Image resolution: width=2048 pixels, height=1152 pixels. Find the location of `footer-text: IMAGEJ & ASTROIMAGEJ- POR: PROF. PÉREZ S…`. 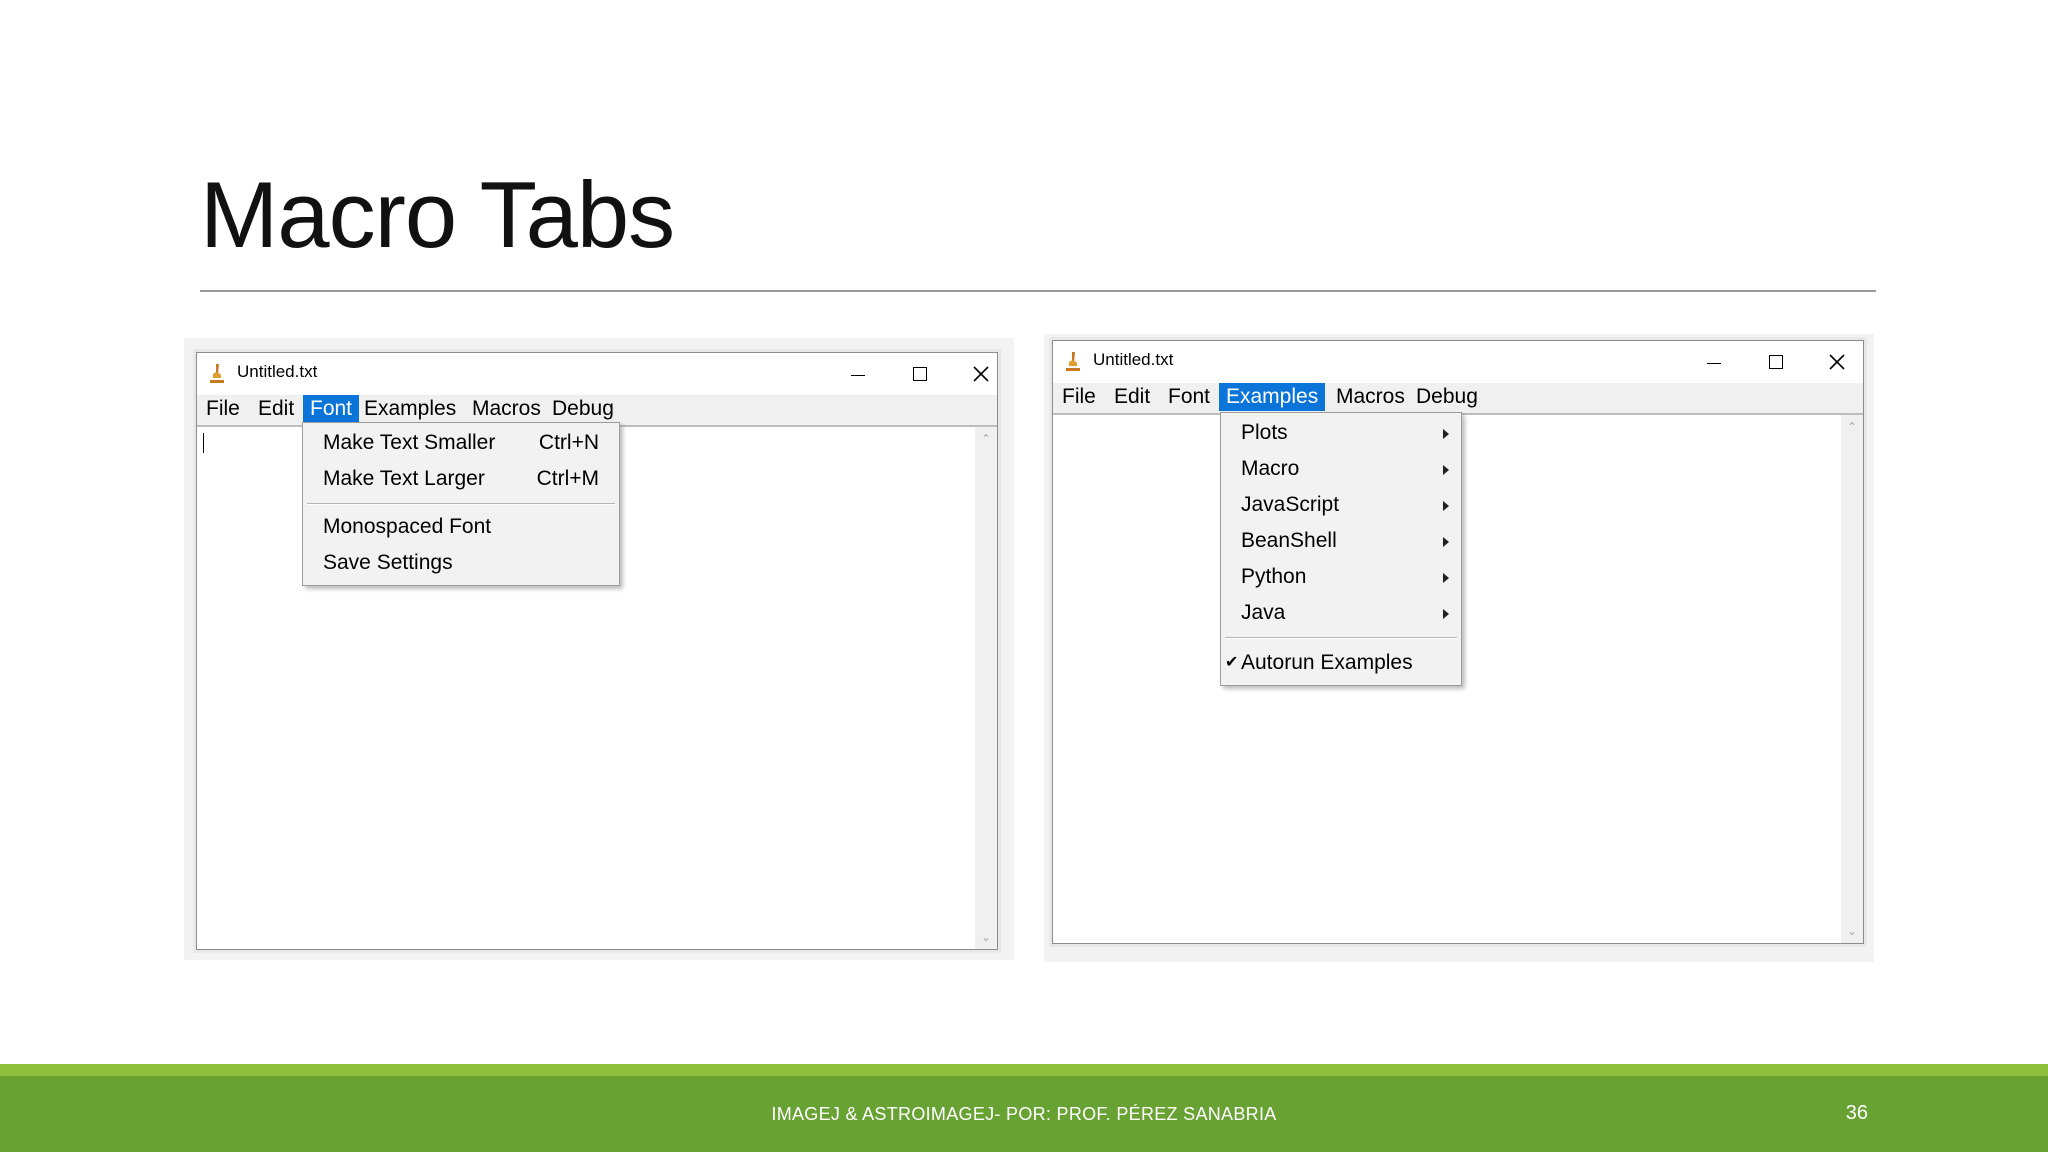

footer-text: IMAGEJ & ASTROIMAGEJ- POR: PROF. PÉREZ S… is located at coordinates (1024, 1114).